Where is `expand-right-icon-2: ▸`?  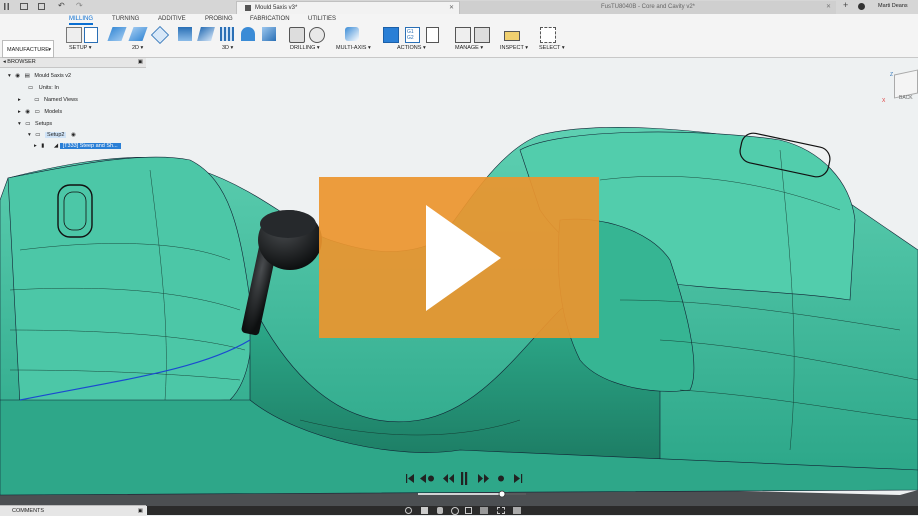 expand-right-icon-2: ▸ is located at coordinates (19, 112).